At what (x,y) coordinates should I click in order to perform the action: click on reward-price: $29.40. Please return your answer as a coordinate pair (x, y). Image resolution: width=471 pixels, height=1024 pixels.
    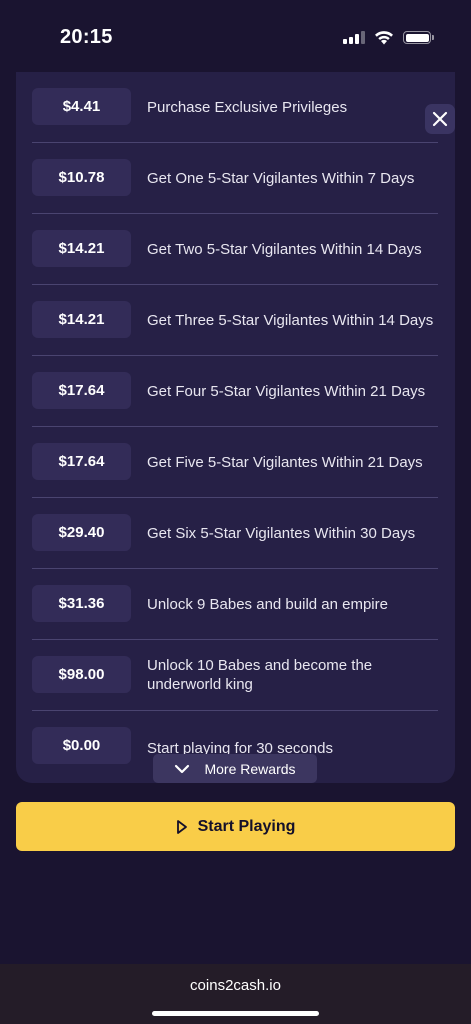
    Looking at the image, I should click on (81, 532).